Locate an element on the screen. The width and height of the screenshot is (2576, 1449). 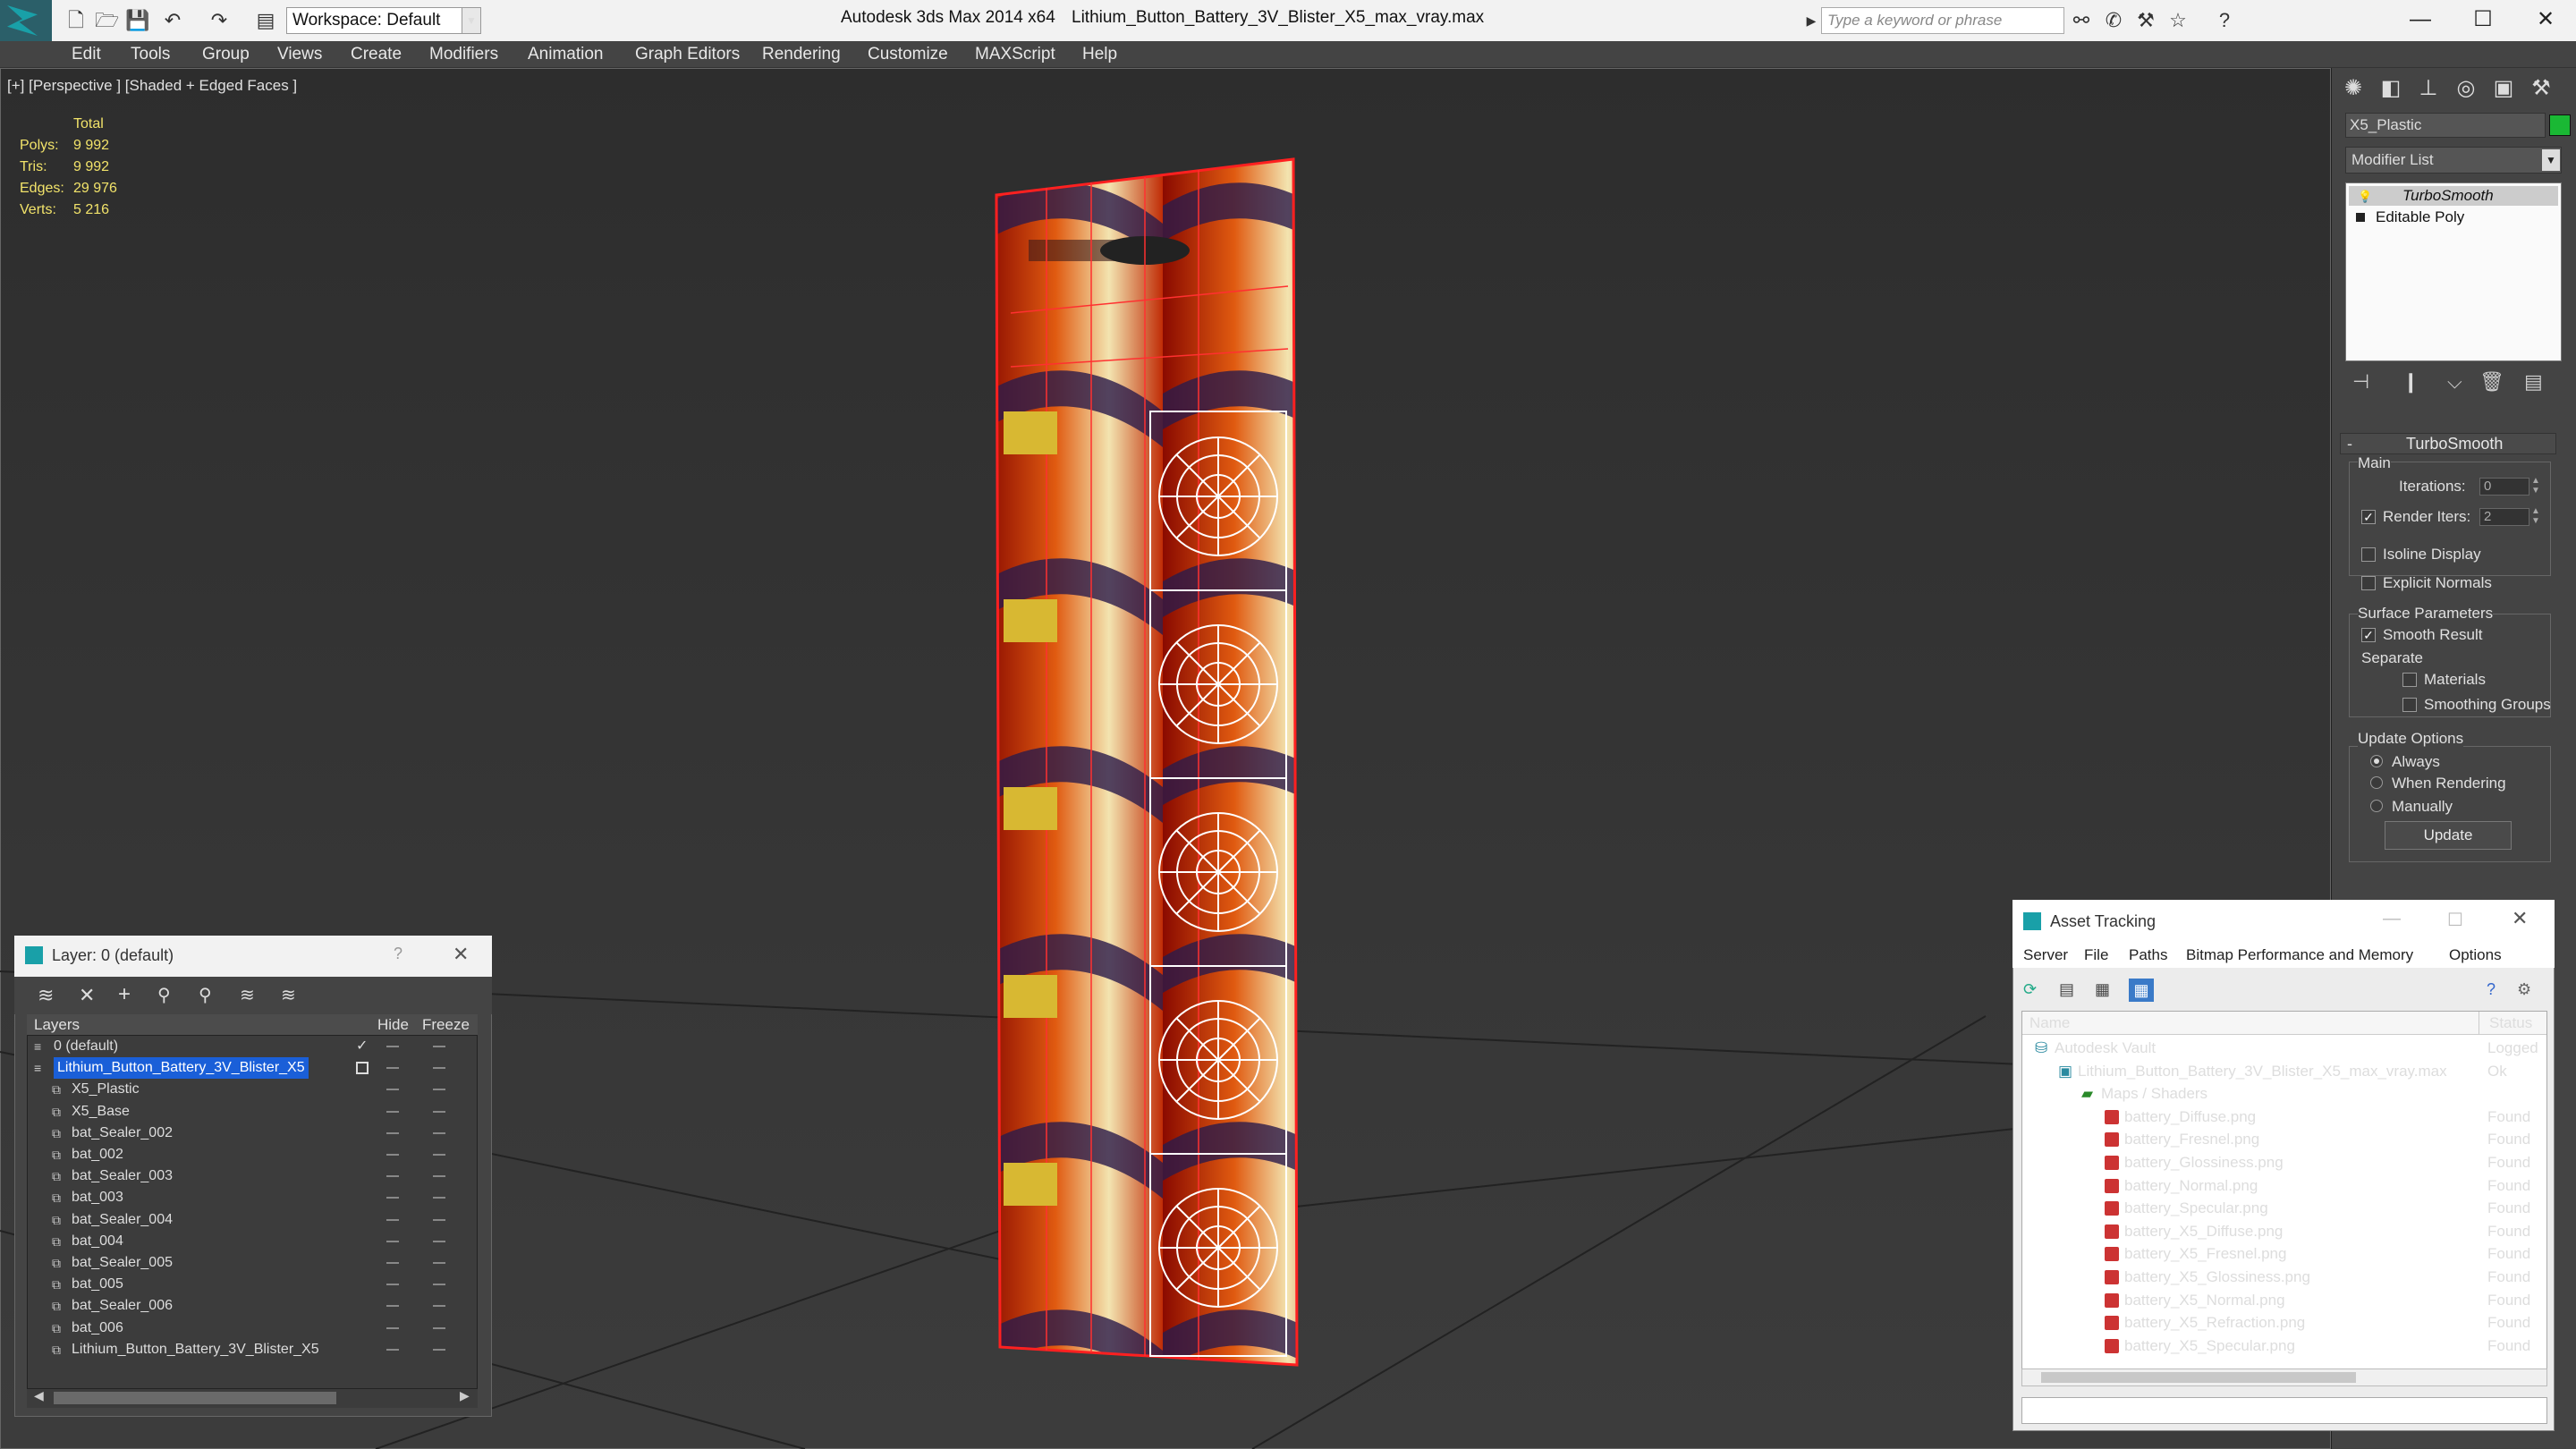
when-rendering-radio is located at coordinates (2376, 782).